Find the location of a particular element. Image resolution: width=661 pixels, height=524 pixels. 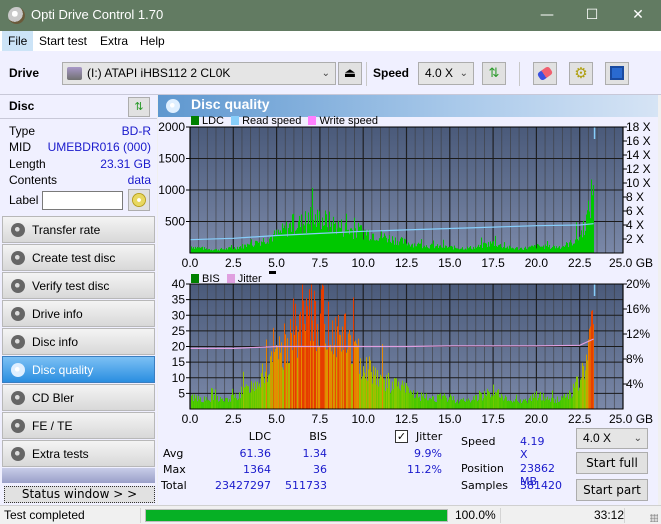

total-ldc: 23427297 is located at coordinates (243, 485).